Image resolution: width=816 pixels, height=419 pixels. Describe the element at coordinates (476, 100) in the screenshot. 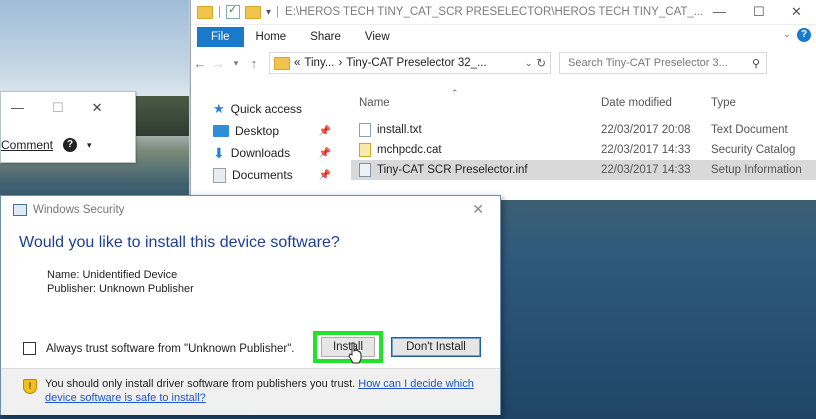

I see `column-name: Name` at that location.